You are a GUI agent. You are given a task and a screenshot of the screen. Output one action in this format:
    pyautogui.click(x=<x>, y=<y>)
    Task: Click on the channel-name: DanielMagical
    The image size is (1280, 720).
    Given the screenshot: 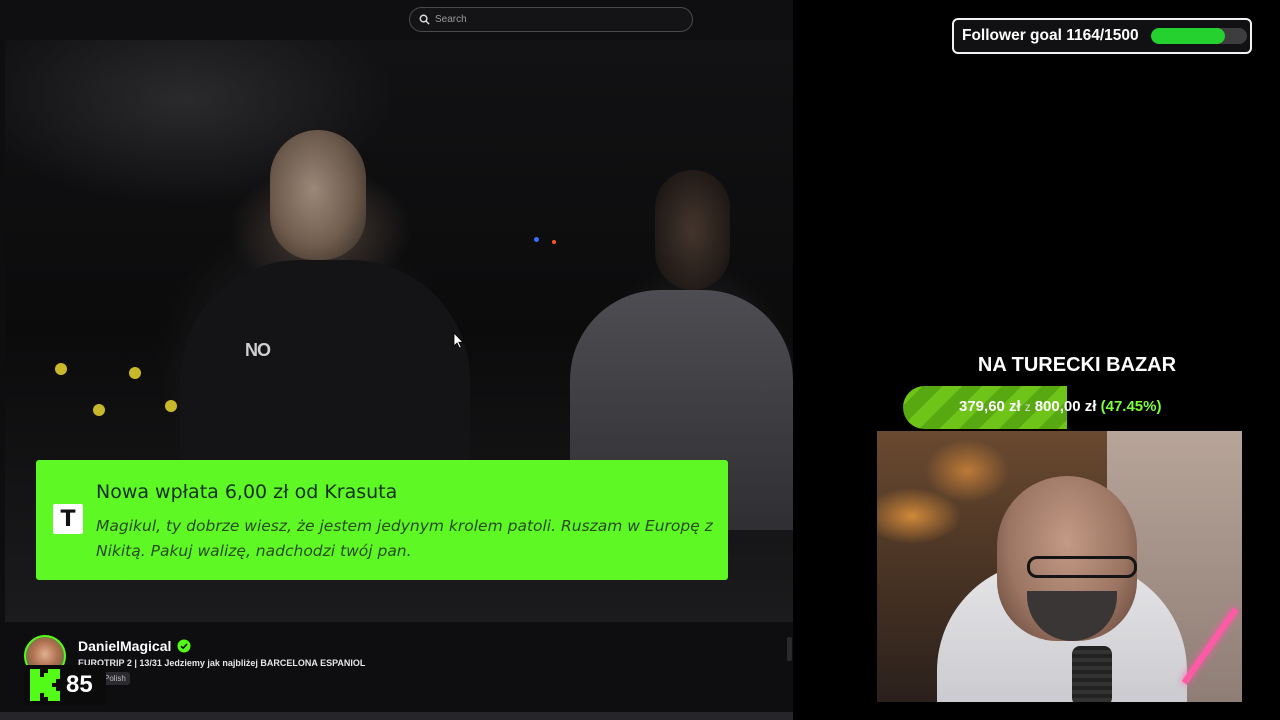 What is the action you would take?
    pyautogui.click(x=134, y=646)
    